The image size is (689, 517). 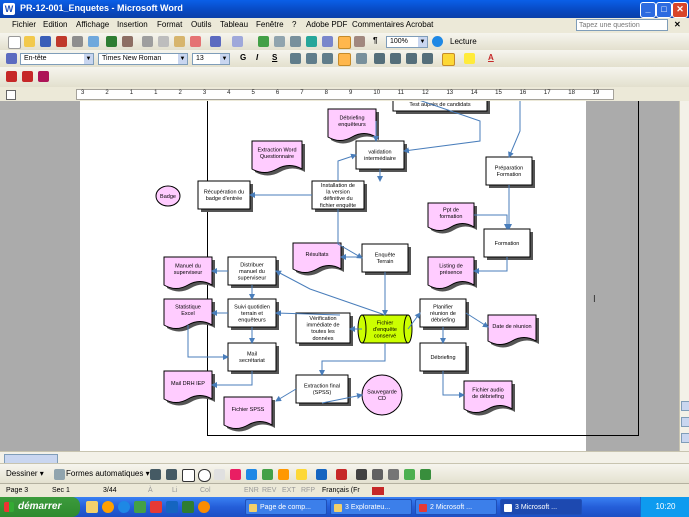 What do you see at coordinates (171, 474) in the screenshot?
I see `arrow-tool-icon` at bounding box center [171, 474].